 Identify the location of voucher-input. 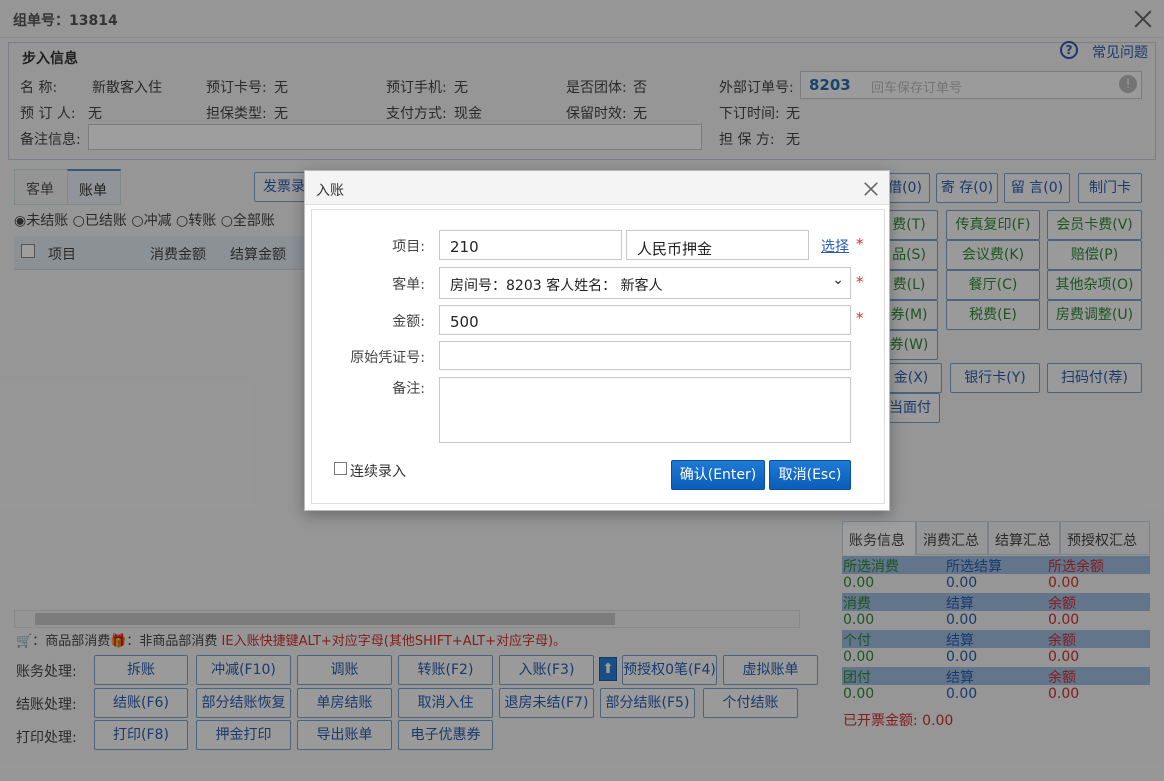
(645, 355).